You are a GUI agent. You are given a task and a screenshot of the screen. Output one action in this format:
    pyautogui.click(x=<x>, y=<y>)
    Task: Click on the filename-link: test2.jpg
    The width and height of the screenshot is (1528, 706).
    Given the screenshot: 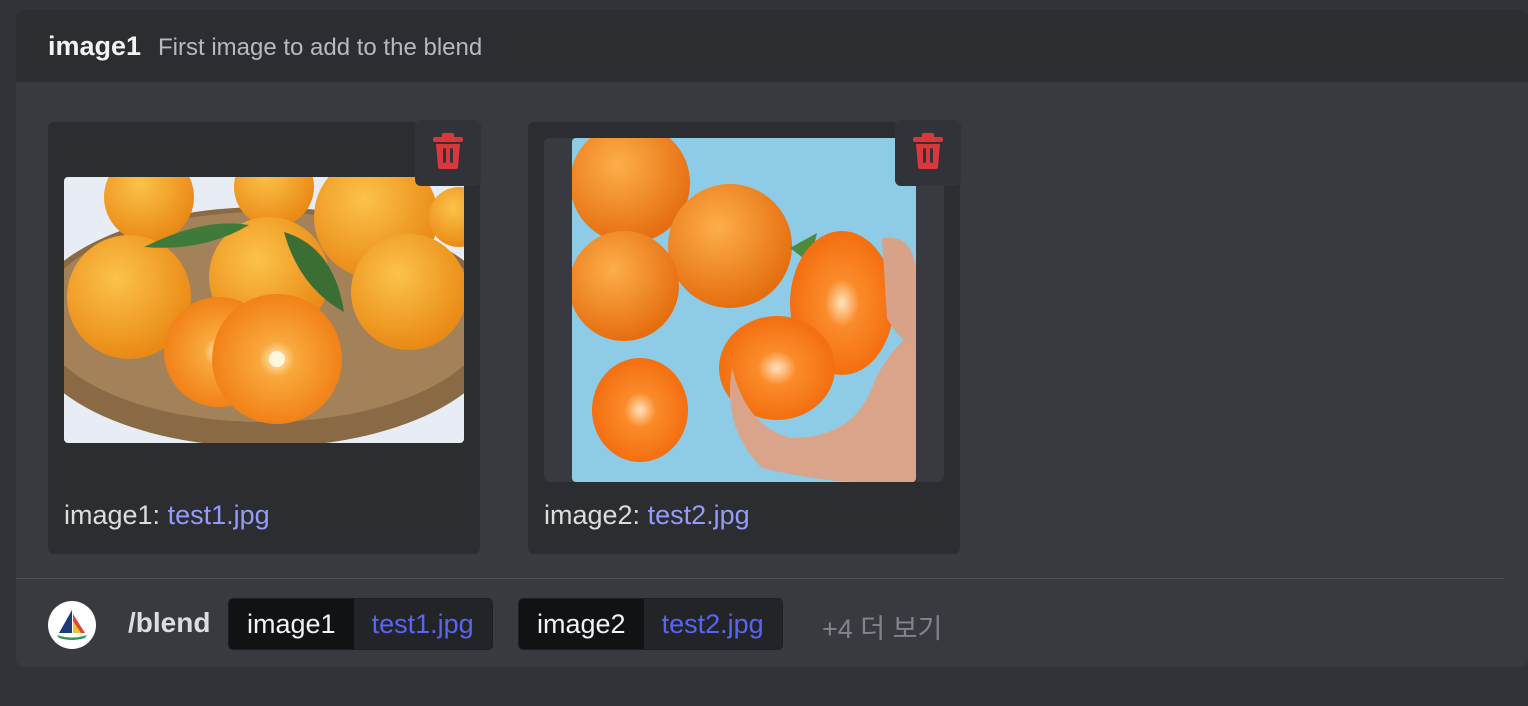 What is the action you would take?
    pyautogui.click(x=699, y=515)
    